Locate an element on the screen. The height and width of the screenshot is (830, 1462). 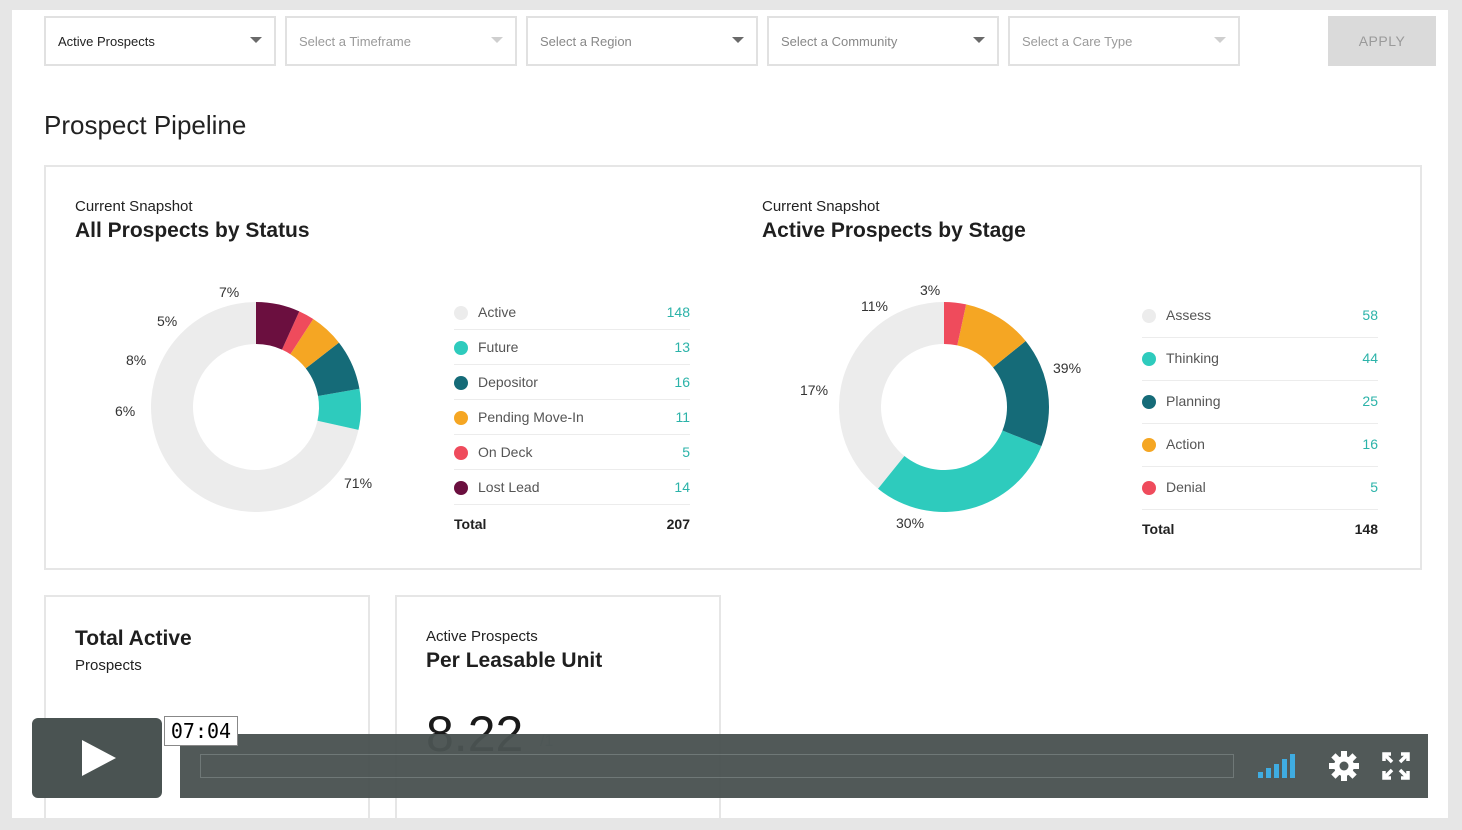
apply-button: APPLY is located at coordinates (1382, 41).